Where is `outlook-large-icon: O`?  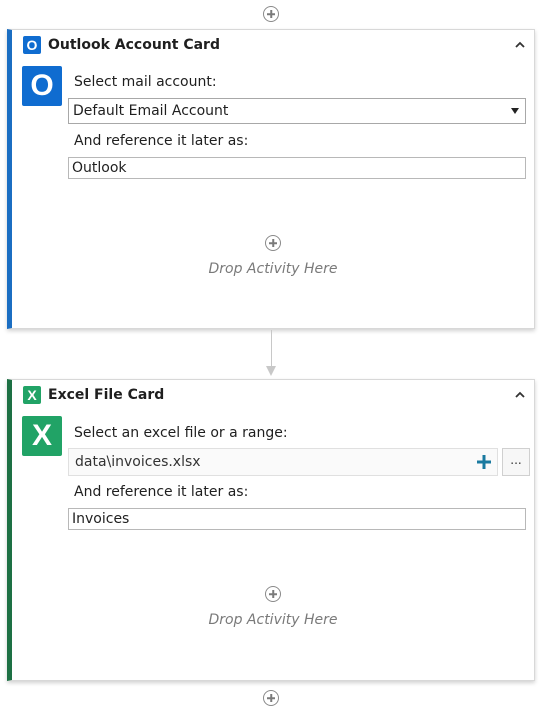
outlook-large-icon: O is located at coordinates (42, 86).